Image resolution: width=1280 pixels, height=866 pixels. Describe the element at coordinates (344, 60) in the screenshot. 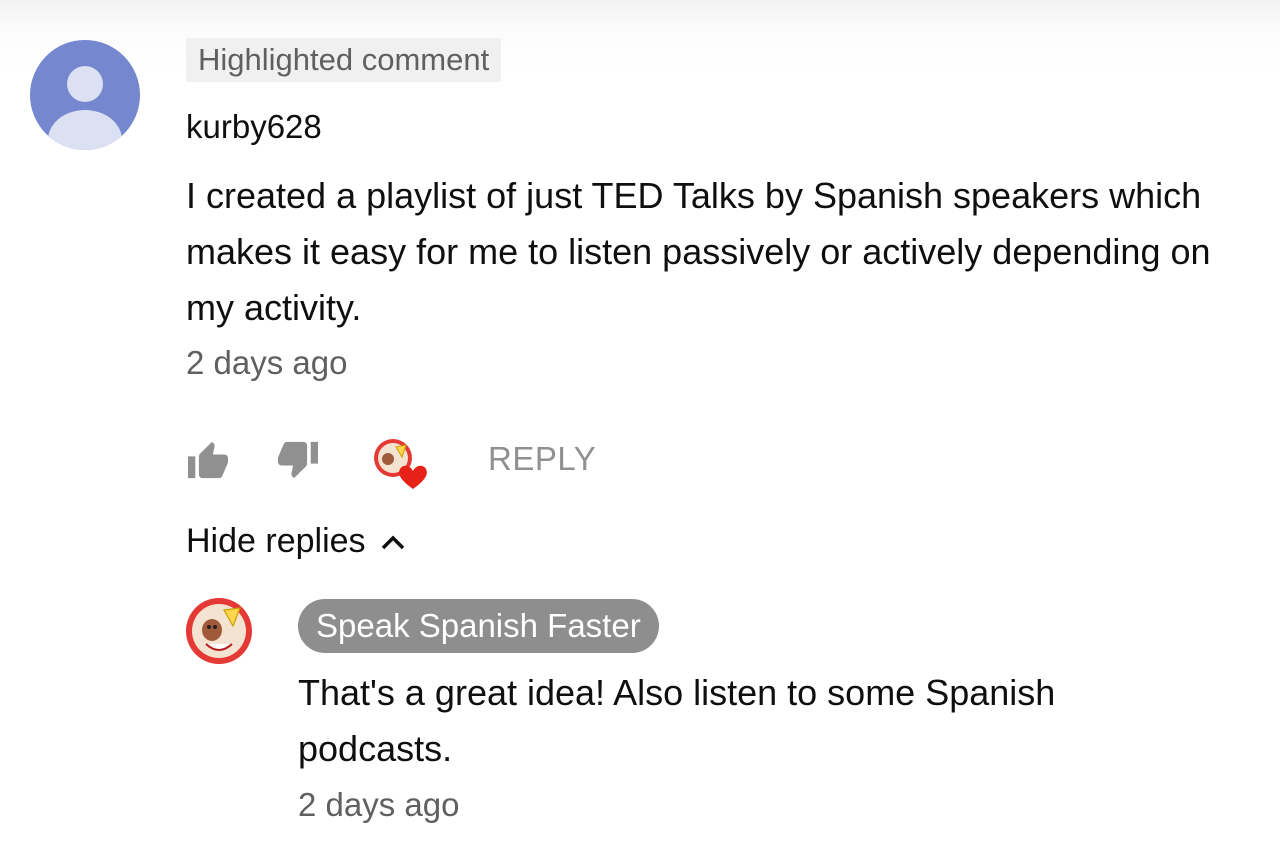

I see `highlighted-comment-badge: Highlighted comment` at that location.